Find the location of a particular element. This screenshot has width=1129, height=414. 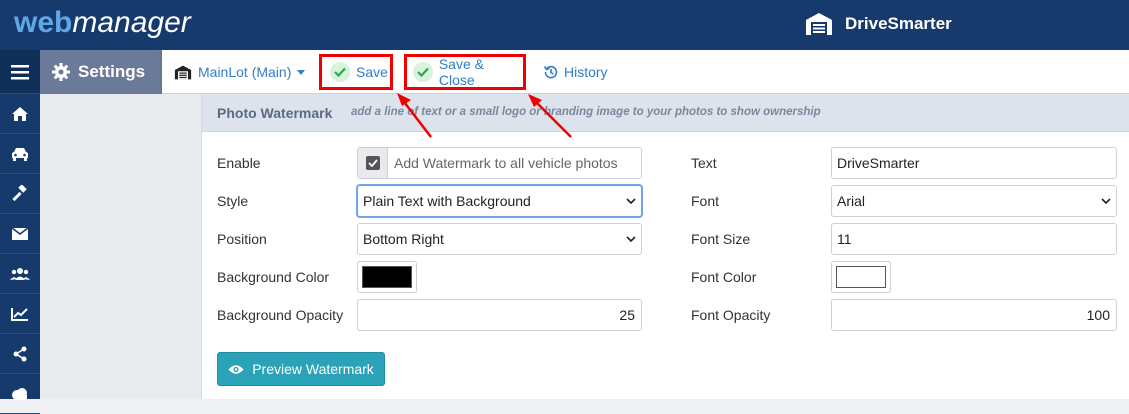

envelope-icon is located at coordinates (20, 234).